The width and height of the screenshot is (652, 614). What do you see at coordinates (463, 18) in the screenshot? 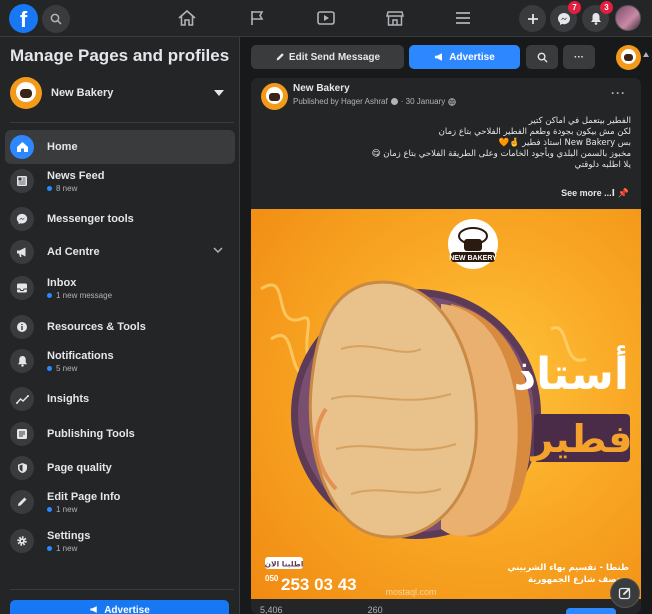
I see `nav-menu-button` at bounding box center [463, 18].